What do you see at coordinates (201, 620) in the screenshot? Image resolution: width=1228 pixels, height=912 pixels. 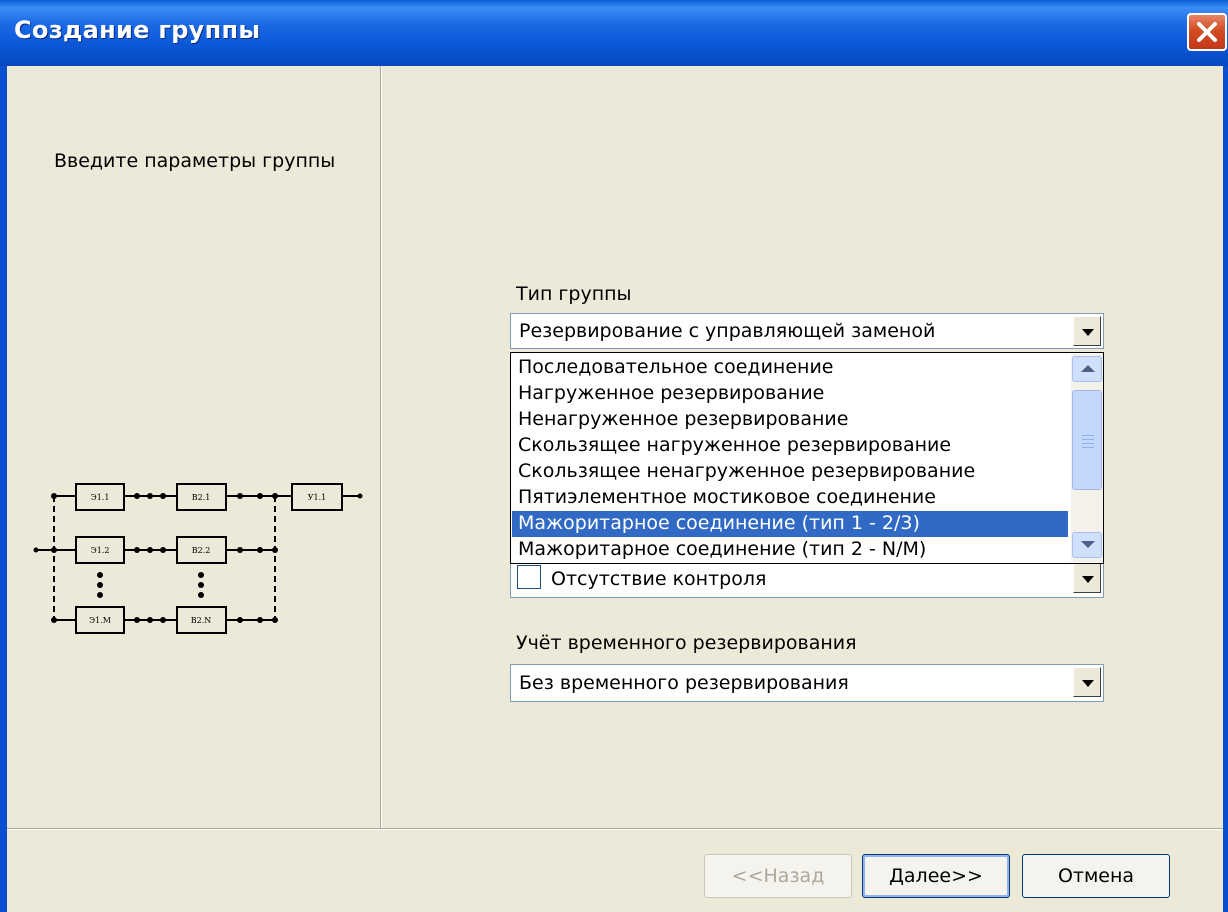 I see `schema-label: В2.N` at bounding box center [201, 620].